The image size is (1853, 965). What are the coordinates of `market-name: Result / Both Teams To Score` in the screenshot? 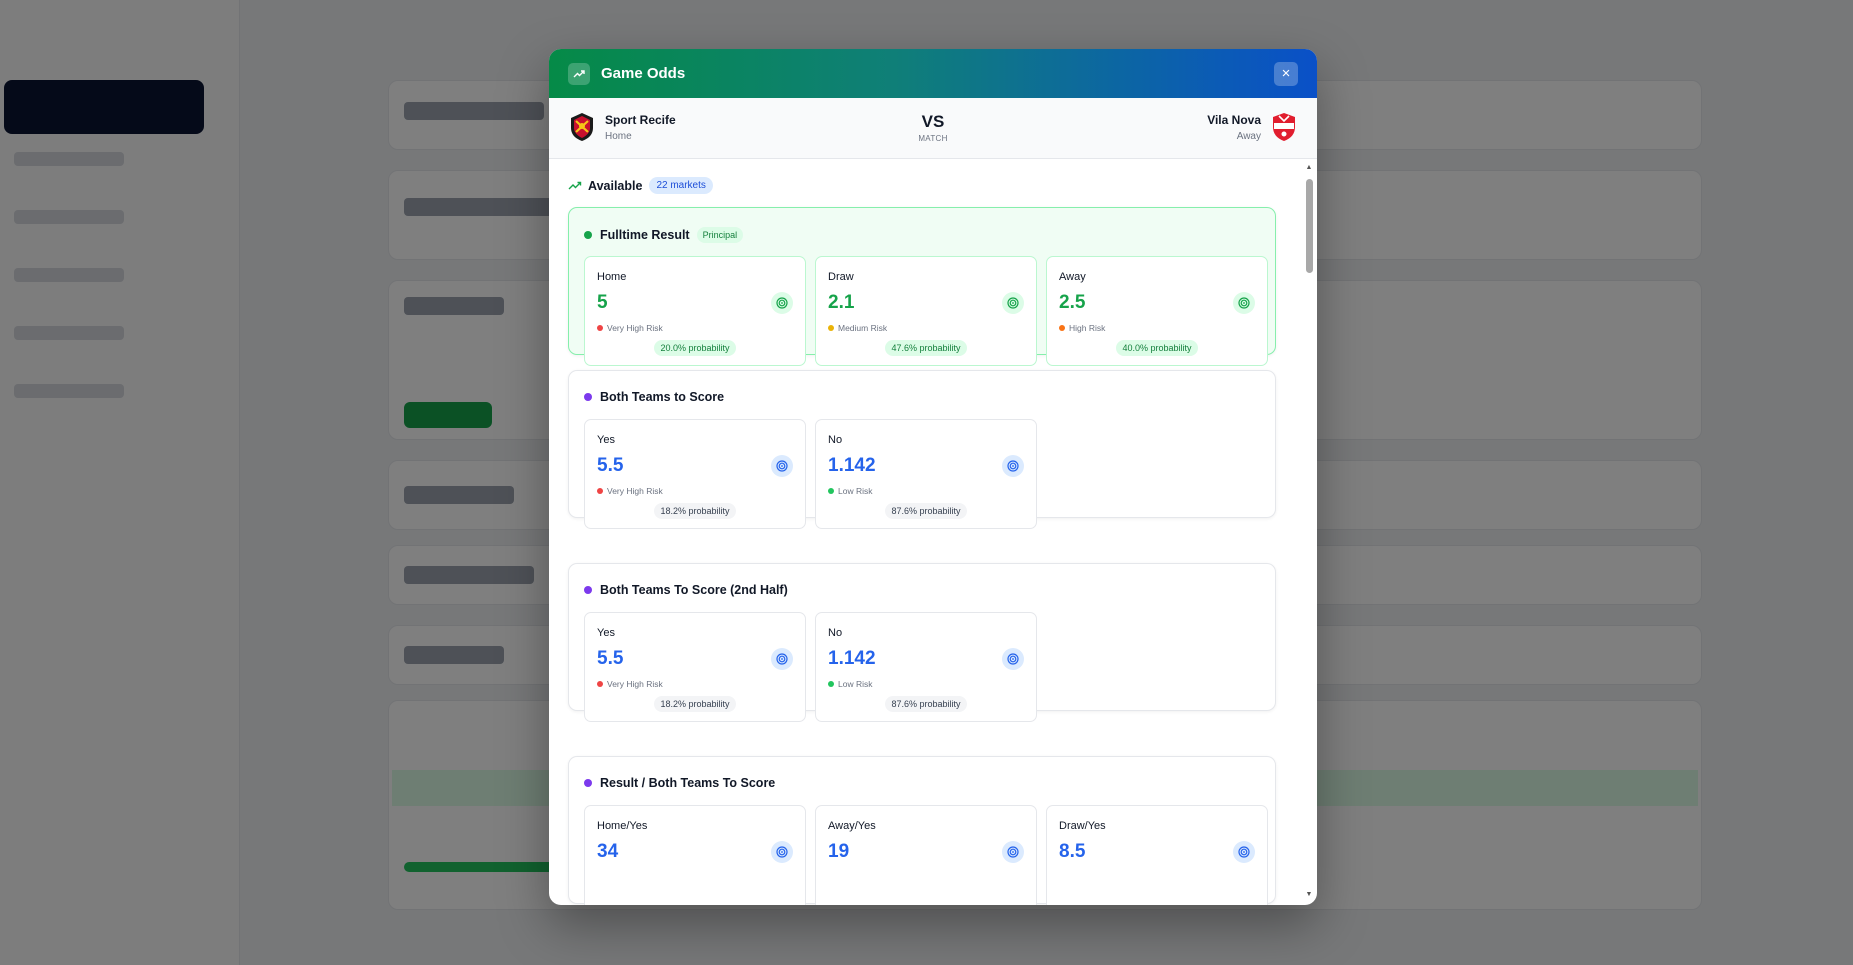 It's located at (688, 783).